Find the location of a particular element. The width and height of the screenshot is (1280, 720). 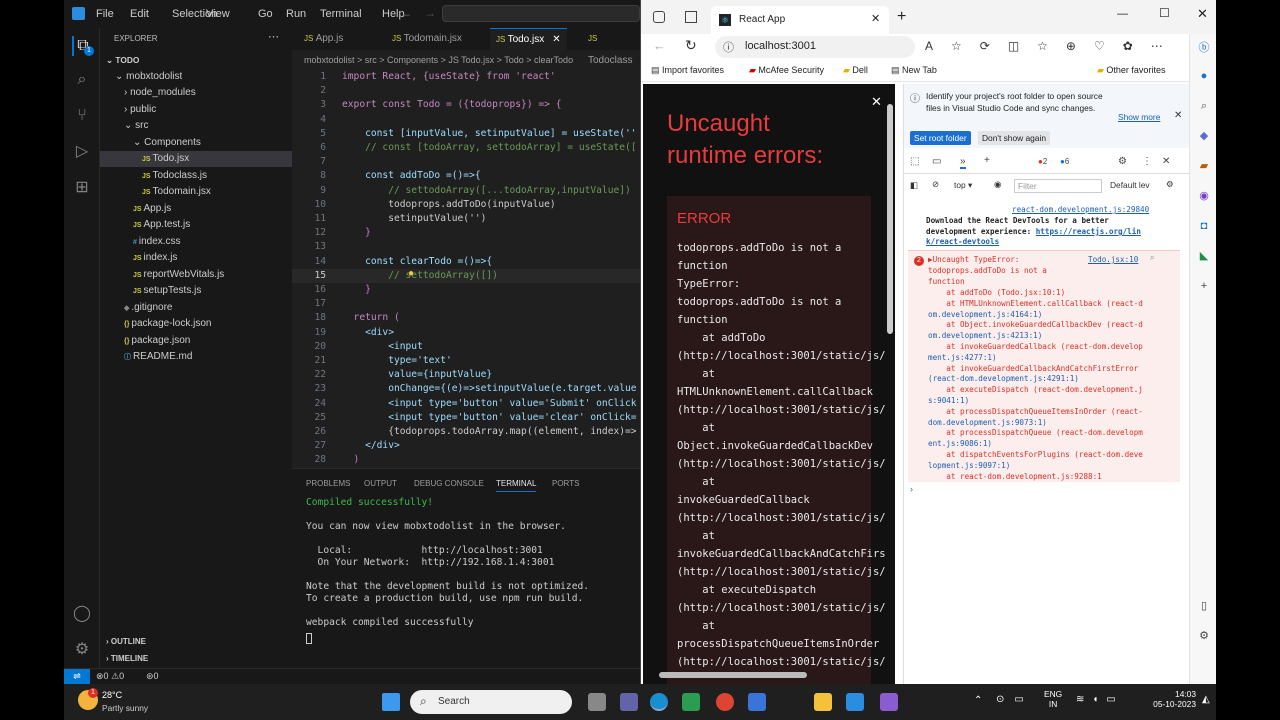

close-tab-icon: ✕ is located at coordinates (875, 18).